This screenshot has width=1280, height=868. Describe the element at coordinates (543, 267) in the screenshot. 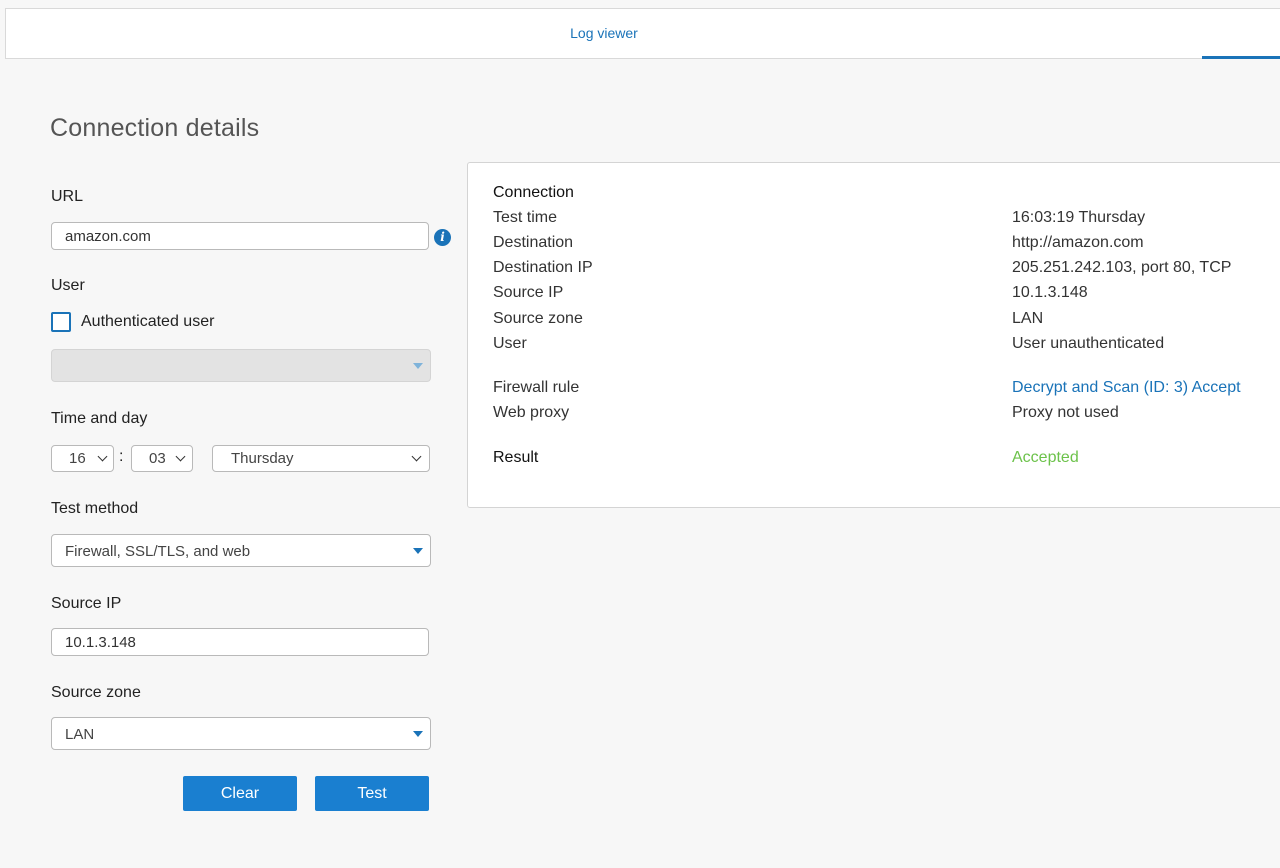

I see `destination-ip-key: Destination IP` at that location.